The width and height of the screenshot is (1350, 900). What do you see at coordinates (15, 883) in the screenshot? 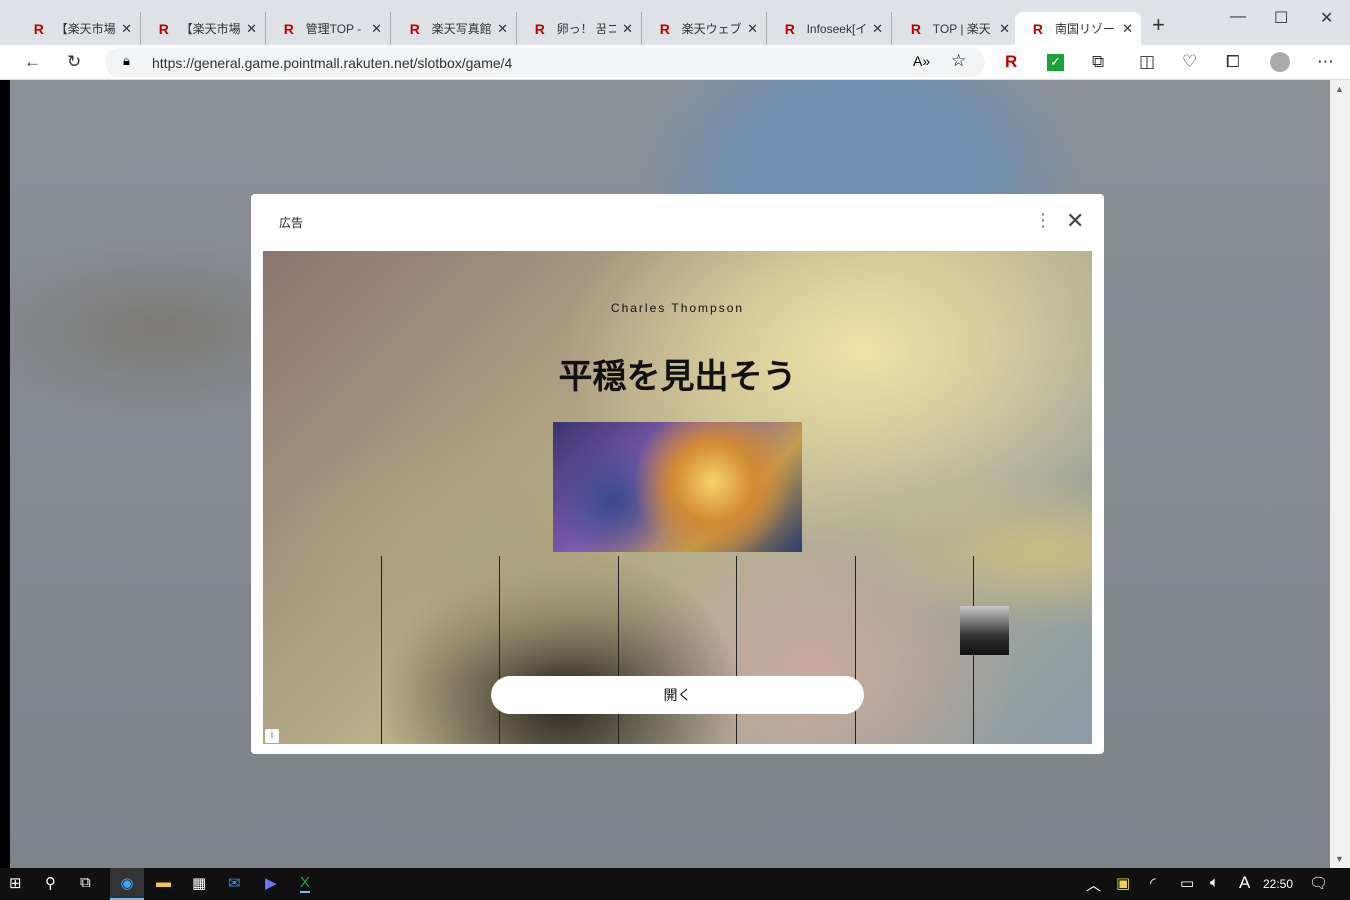
I see `windows-start-icon: ⊞` at bounding box center [15, 883].